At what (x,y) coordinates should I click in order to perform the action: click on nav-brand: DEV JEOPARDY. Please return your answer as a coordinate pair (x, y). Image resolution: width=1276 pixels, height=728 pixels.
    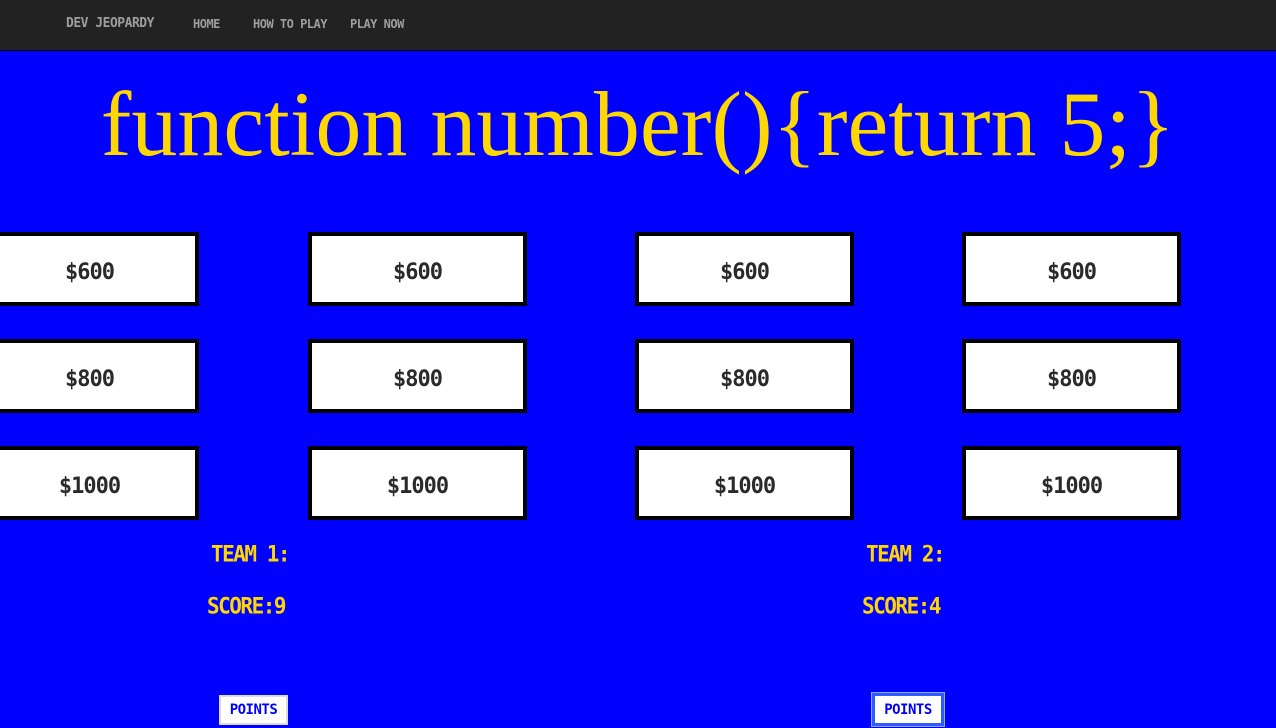
    Looking at the image, I should click on (110, 23).